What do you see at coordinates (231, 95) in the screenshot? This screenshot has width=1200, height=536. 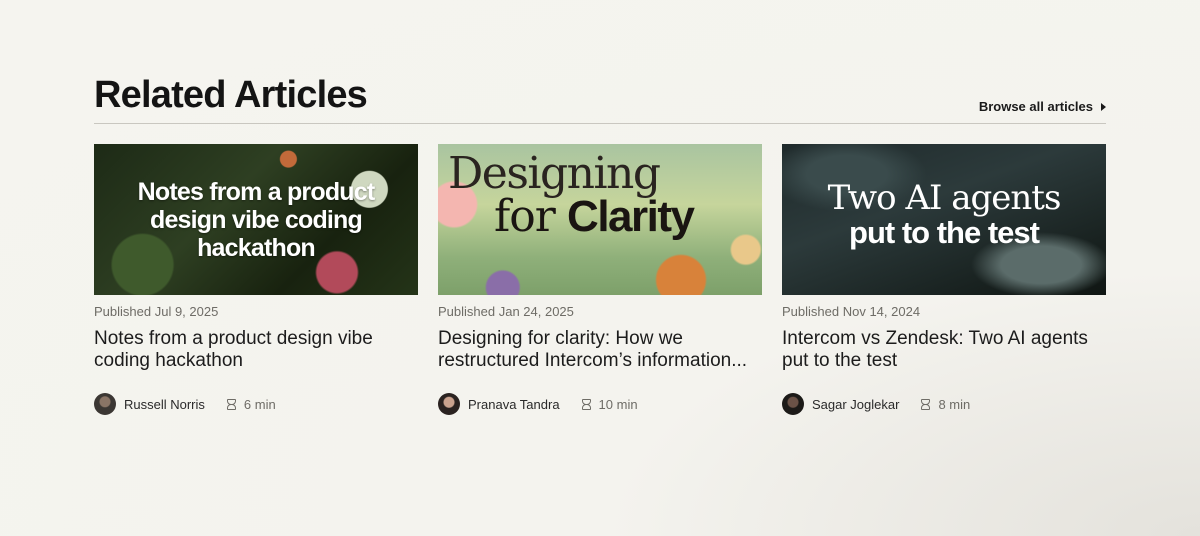 I see `section-title: Related Articles` at bounding box center [231, 95].